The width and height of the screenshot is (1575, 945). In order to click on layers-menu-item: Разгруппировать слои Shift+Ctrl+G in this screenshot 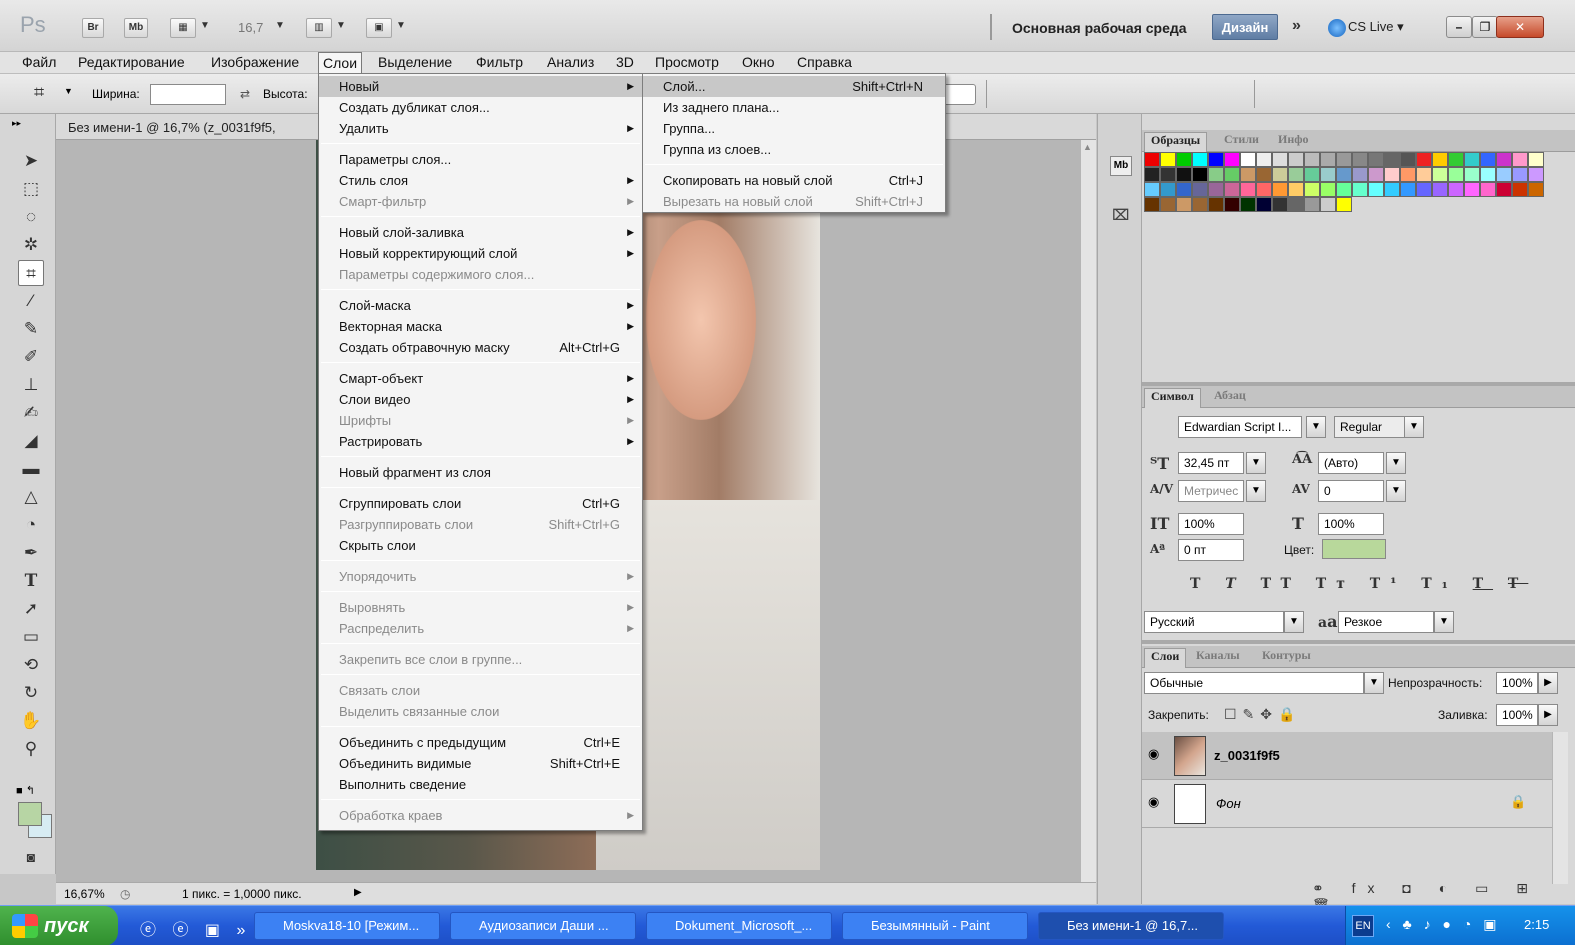, I will do `click(480, 524)`.